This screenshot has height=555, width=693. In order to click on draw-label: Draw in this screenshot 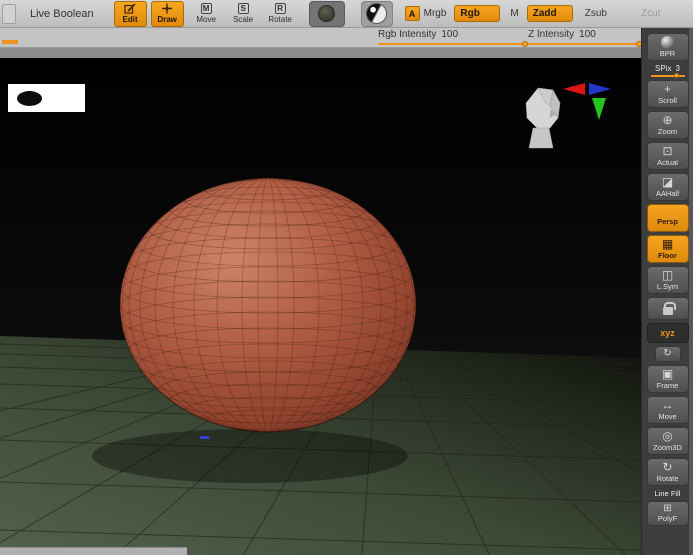, I will do `click(167, 19)`.